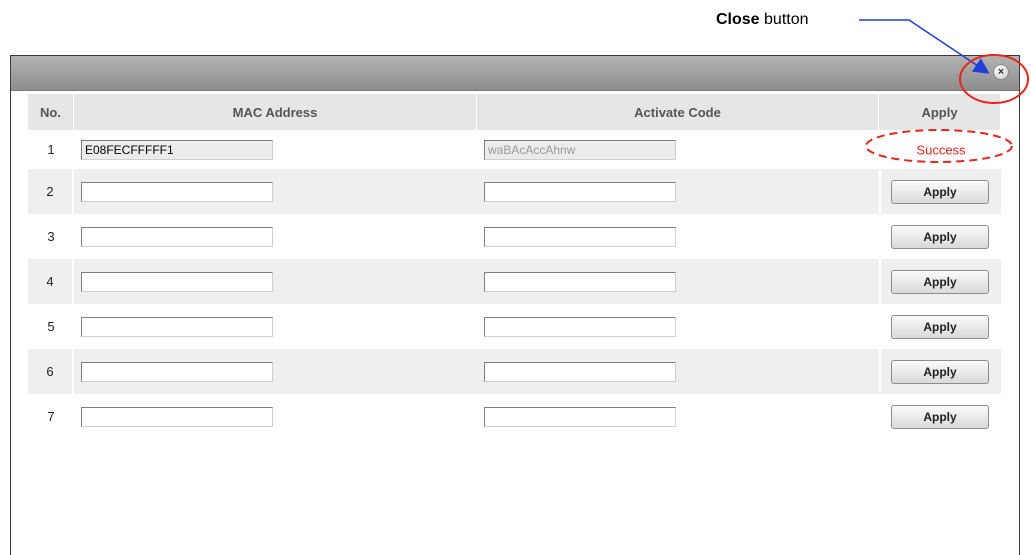  I want to click on dialog-titlebar: ×, so click(515, 73).